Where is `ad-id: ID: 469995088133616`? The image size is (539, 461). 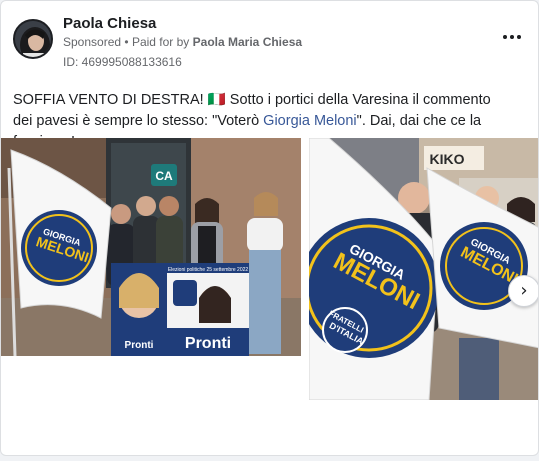 ad-id: ID: 469995088133616 is located at coordinates (122, 62).